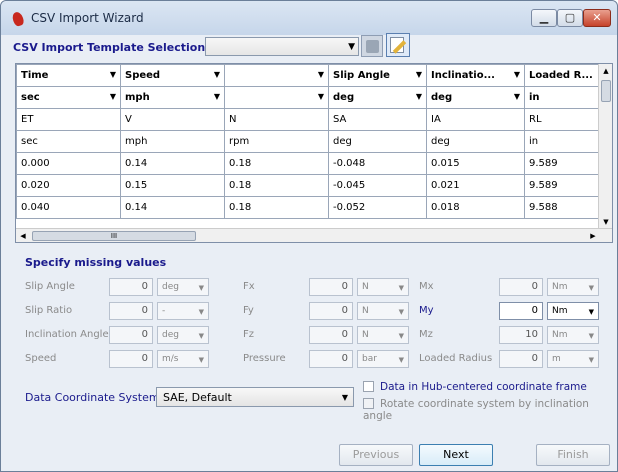  What do you see at coordinates (68, 75) in the screenshot?
I see `column-header: Time ▼` at bounding box center [68, 75].